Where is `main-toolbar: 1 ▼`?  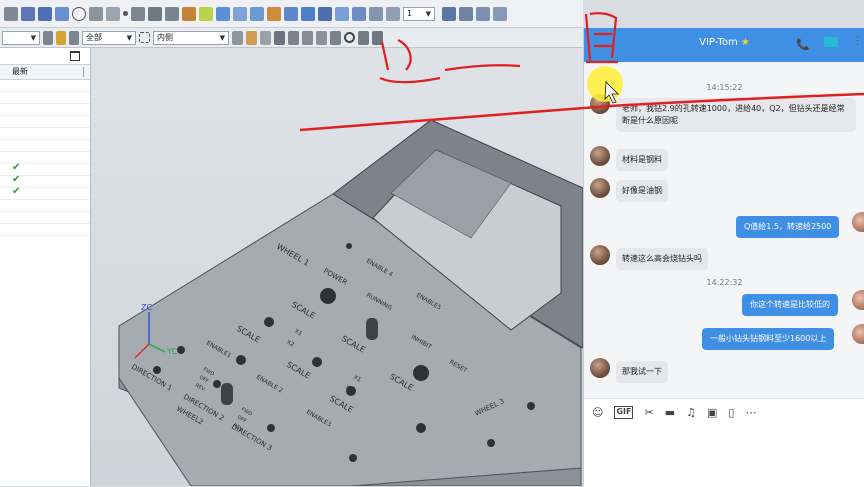
main-toolbar: 1 ▼ is located at coordinates (291, 14).